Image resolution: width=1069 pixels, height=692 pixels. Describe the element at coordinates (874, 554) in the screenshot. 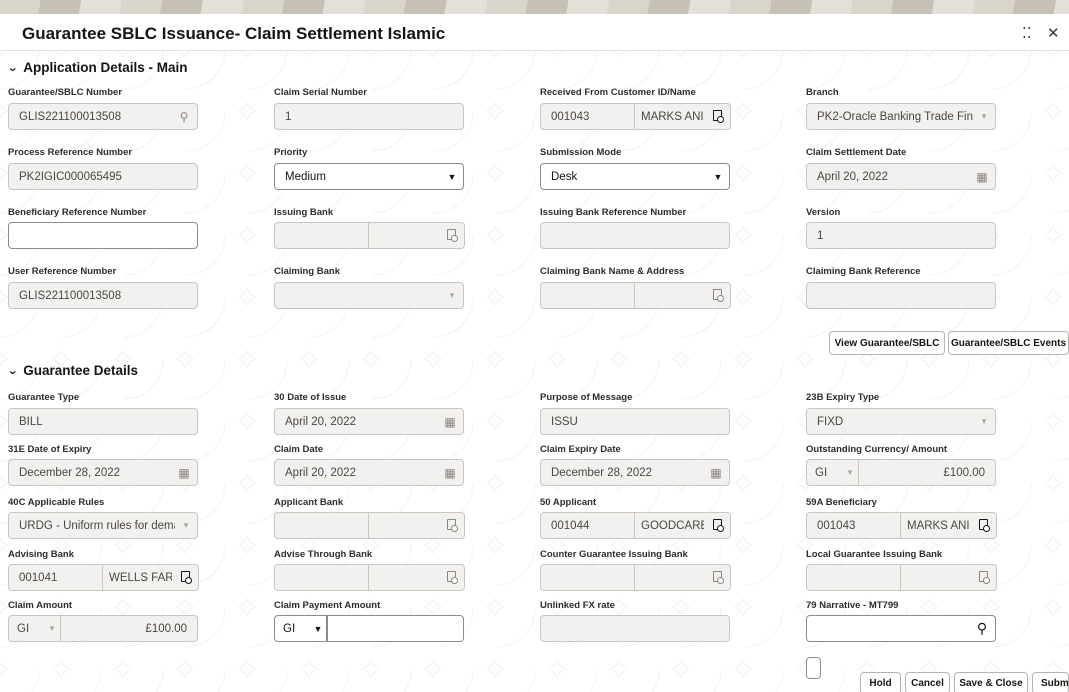

I see `local-guarantee-issuing-bank-label: Local Guarantee Issuing Bank` at that location.